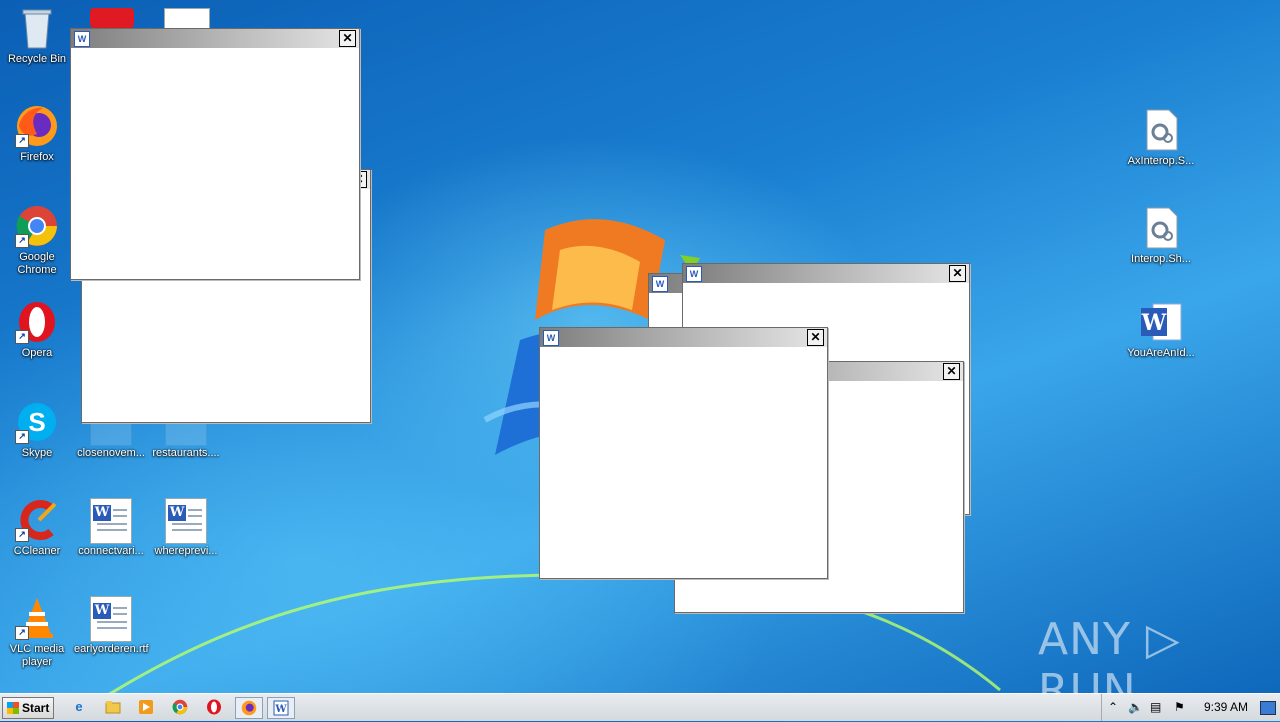  What do you see at coordinates (111, 649) in the screenshot?
I see `desktop-icon-label: earlyorderen.rtf` at bounding box center [111, 649].